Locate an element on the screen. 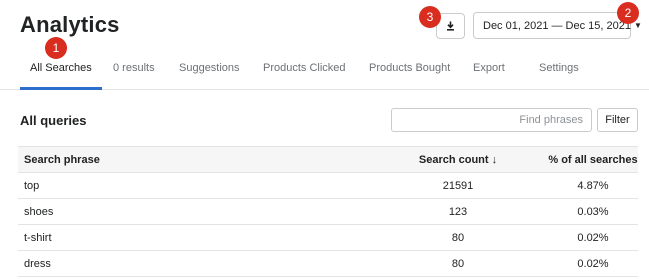 Image resolution: width=649 pixels, height=279 pixels. cell-phrase: t-shirt is located at coordinates (193, 237).